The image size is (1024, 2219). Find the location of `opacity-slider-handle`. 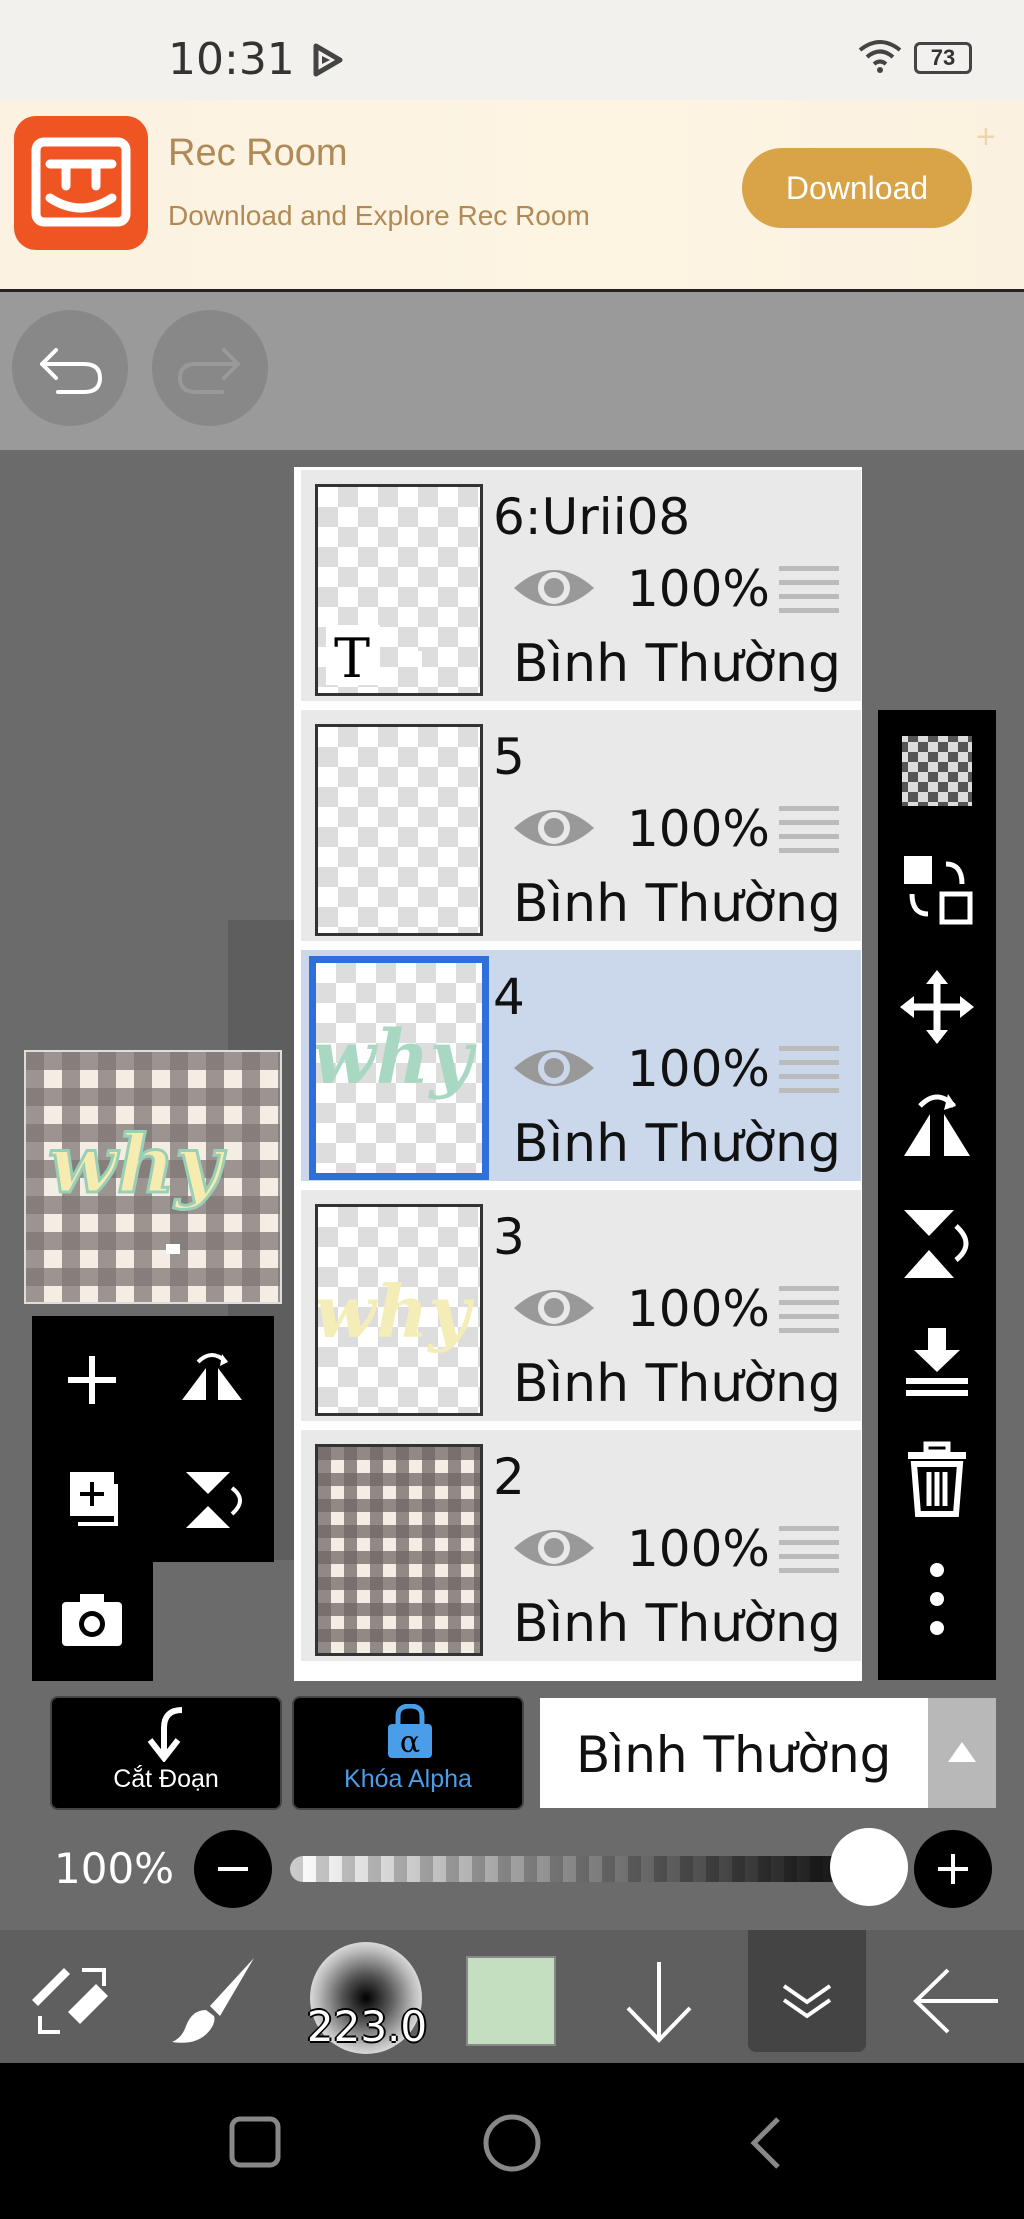

opacity-slider-handle is located at coordinates (869, 1867).